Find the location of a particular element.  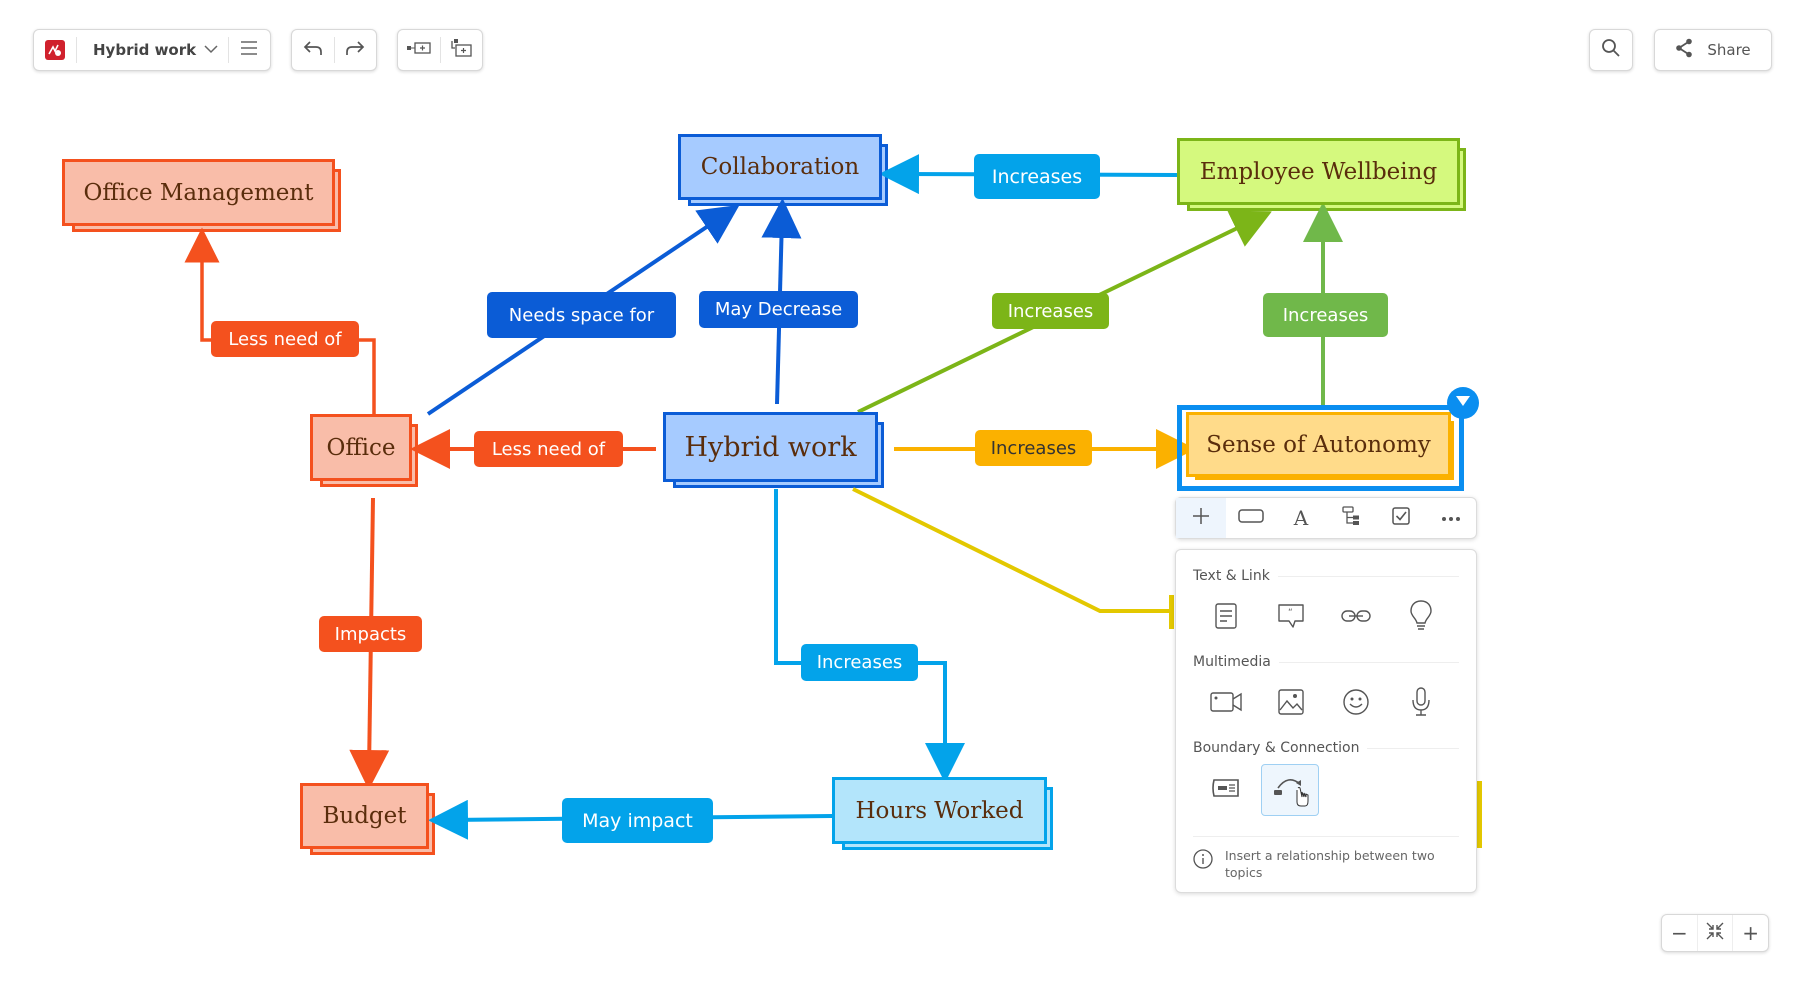

topic-collaboration: Collaboration is located at coordinates (783, 170).